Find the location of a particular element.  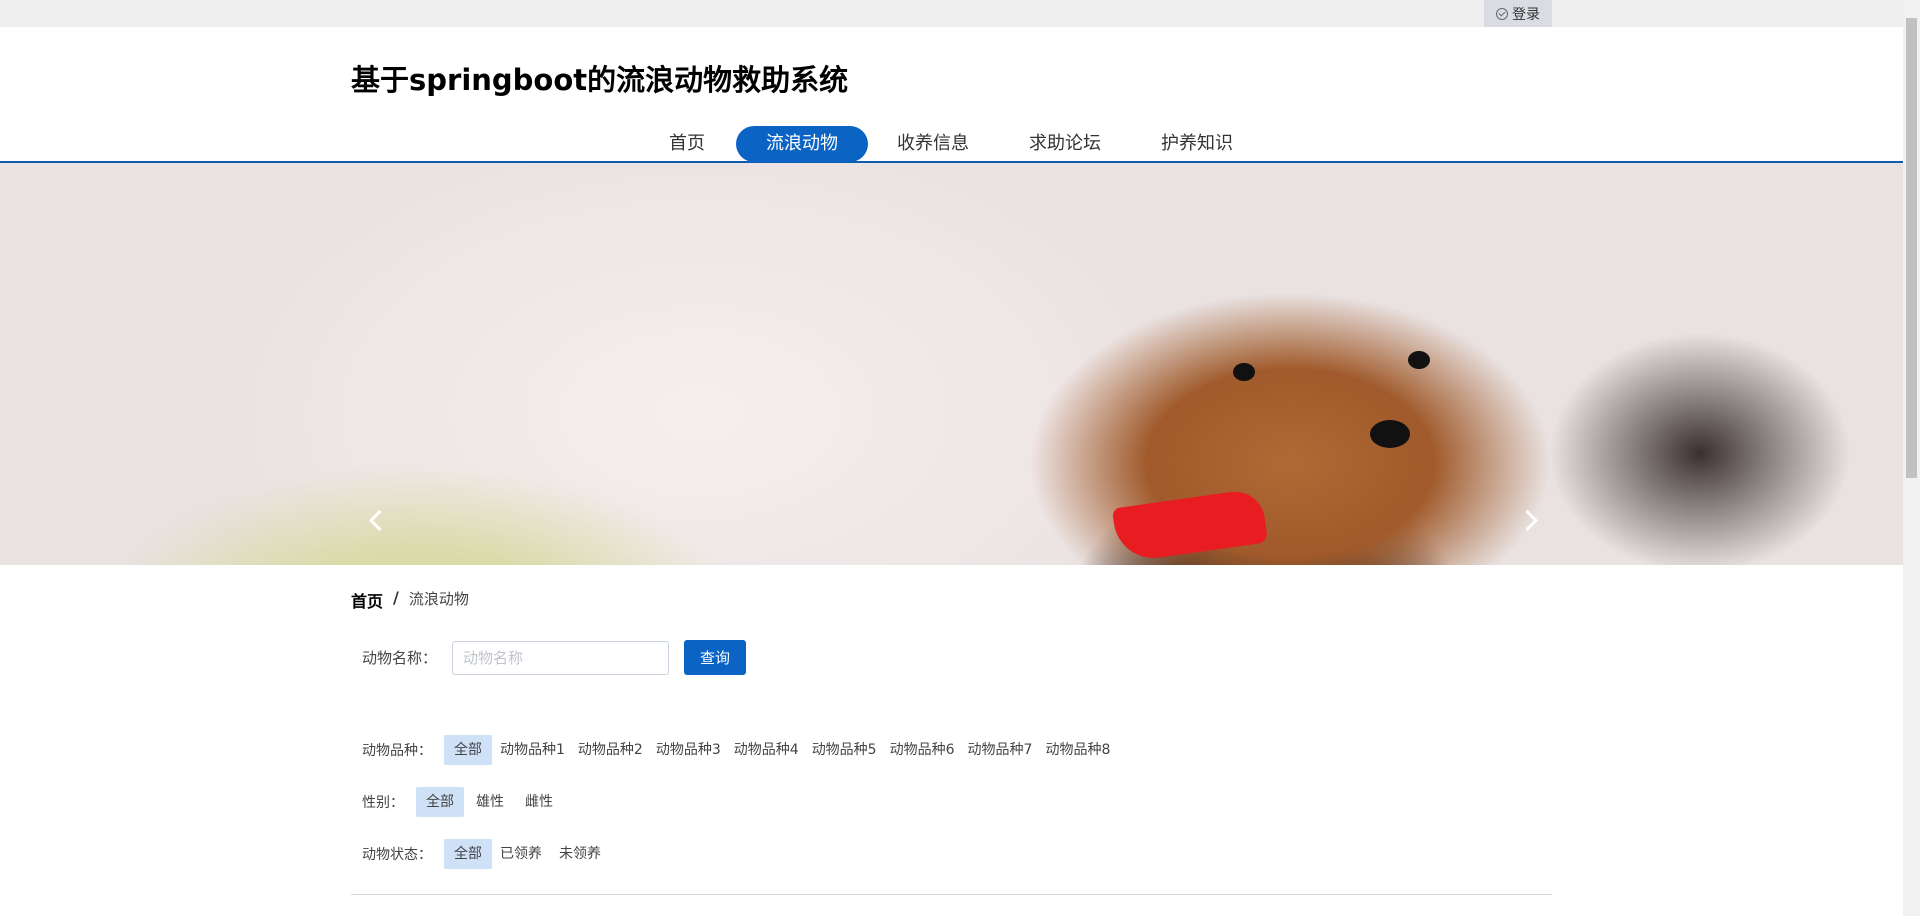

breadcrumb: 首页 / 流浪动物 is located at coordinates (410, 600).